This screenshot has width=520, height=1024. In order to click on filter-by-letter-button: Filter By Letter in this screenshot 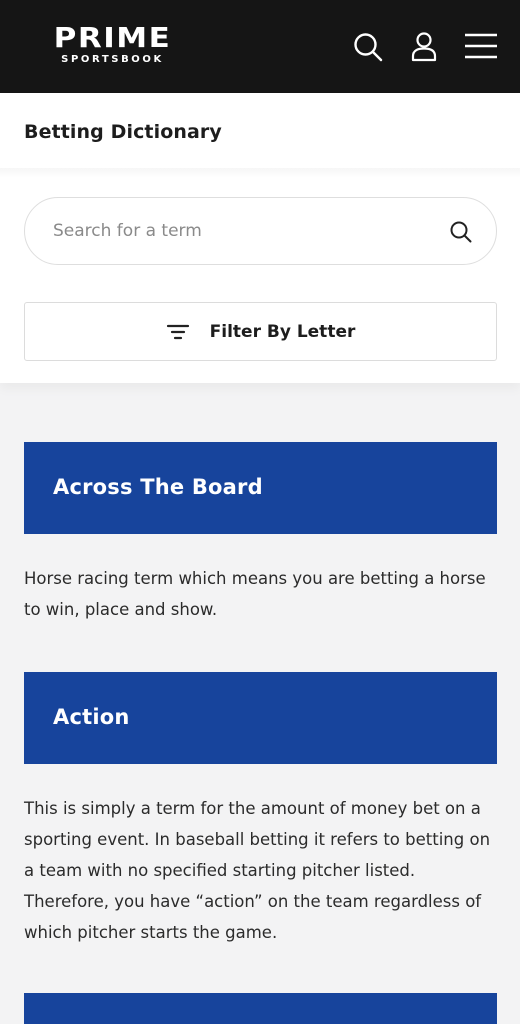, I will do `click(260, 331)`.